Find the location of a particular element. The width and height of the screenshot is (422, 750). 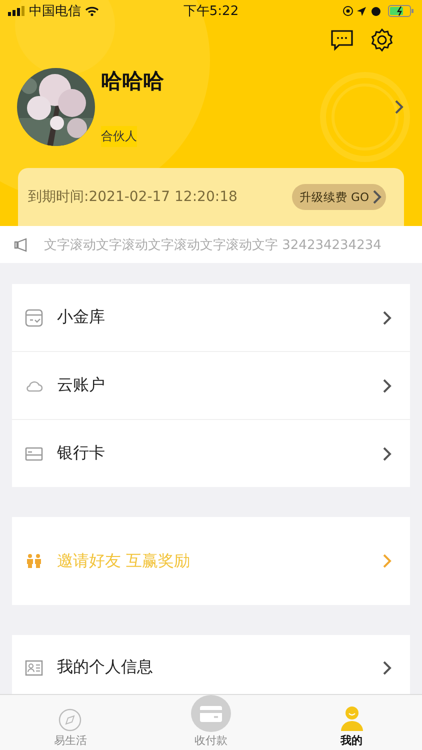

people-icon is located at coordinates (34, 561).